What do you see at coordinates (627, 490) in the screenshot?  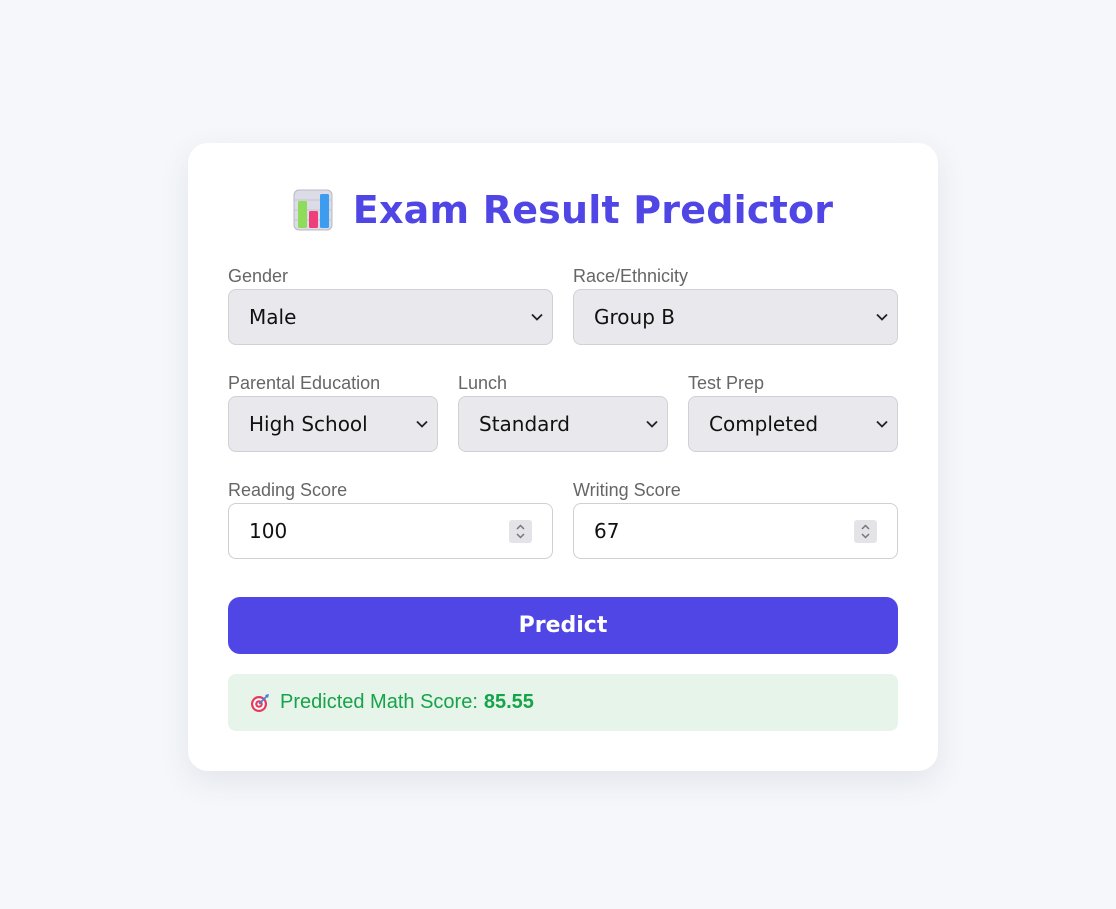 I see `writing-score-label: Writing Score` at bounding box center [627, 490].